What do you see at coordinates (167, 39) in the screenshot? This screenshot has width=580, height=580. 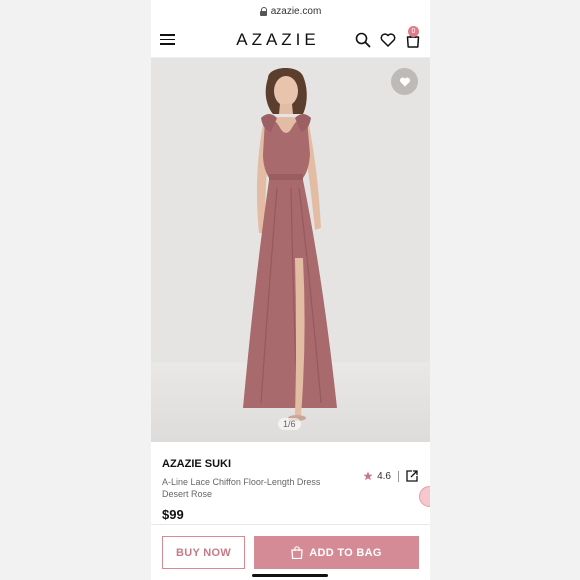 I see `menu-icon` at bounding box center [167, 39].